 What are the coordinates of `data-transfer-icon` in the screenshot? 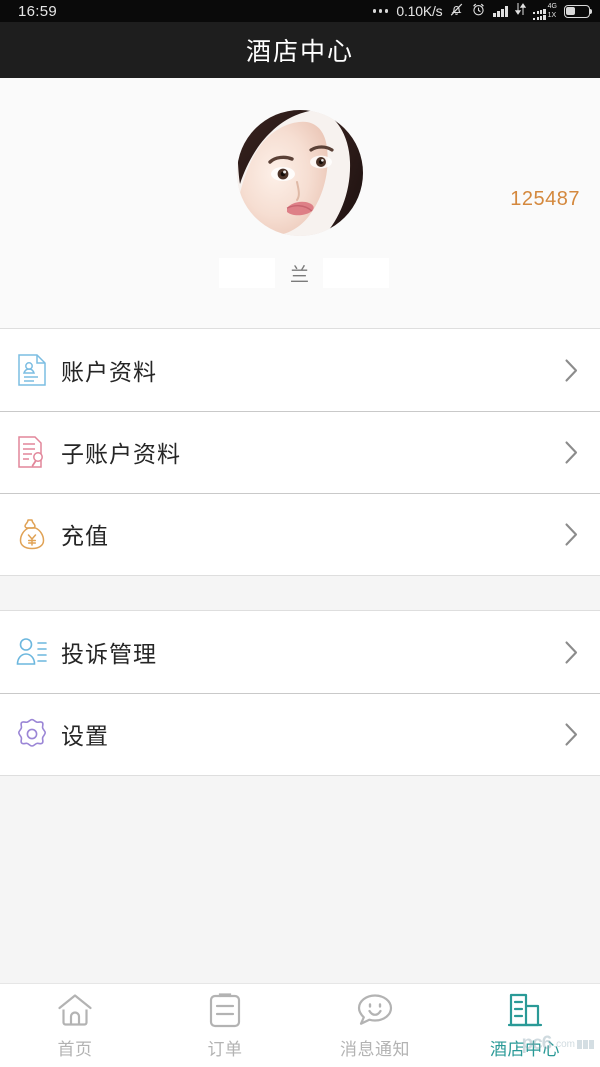 It's located at (520, 11).